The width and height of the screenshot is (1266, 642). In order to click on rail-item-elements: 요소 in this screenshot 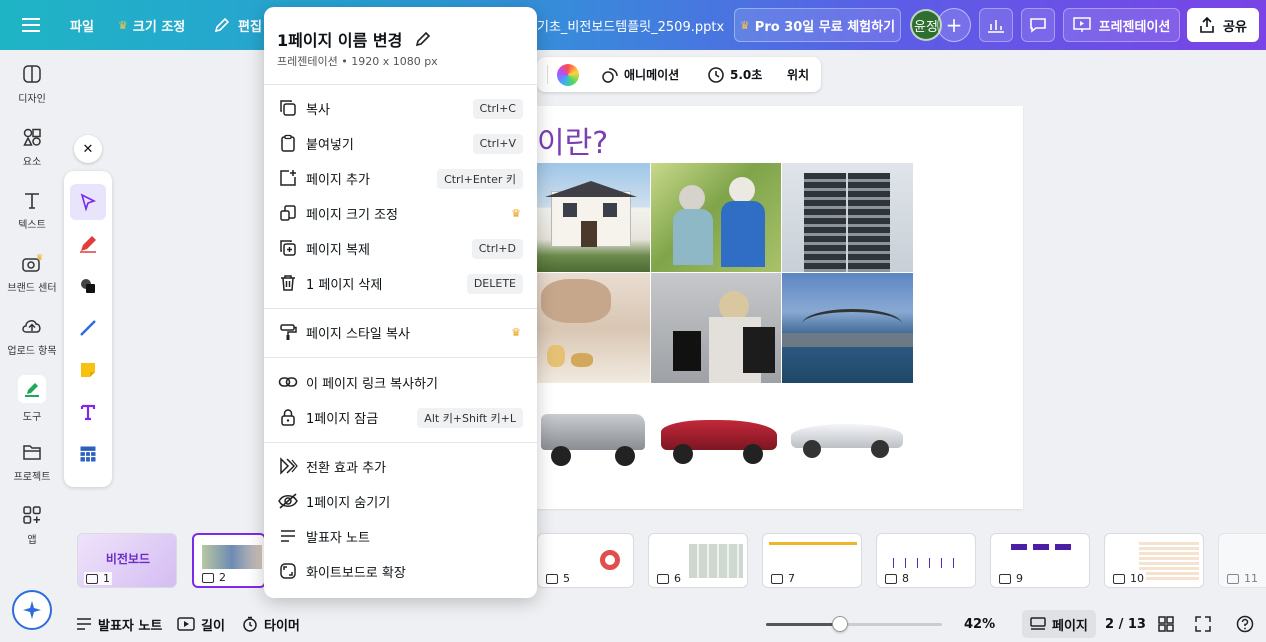, I will do `click(32, 147)`.